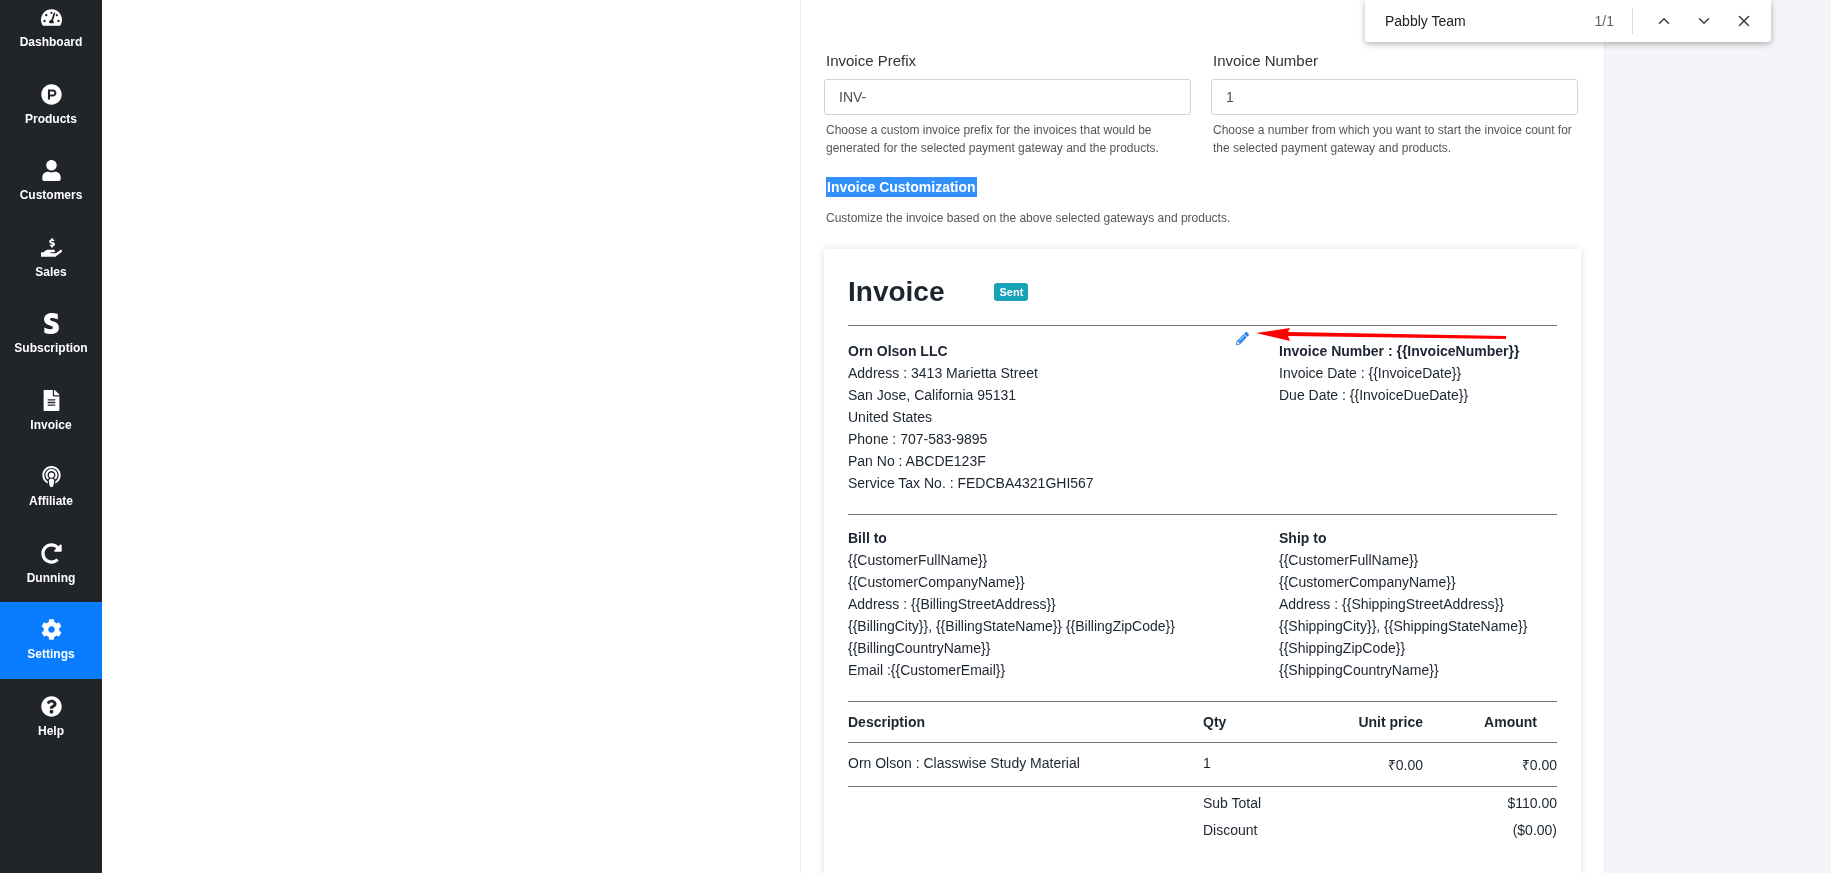 Image resolution: width=1831 pixels, height=873 pixels. I want to click on address-line: {{BillingCountryName}}, so click(919, 648).